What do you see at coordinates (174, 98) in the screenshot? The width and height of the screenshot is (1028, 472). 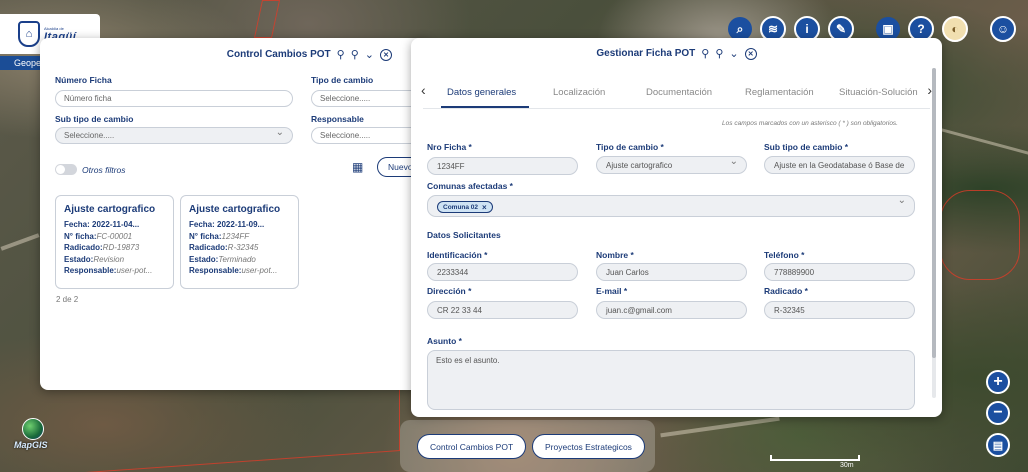 I see `numero-ficha-input: Número ficha` at bounding box center [174, 98].